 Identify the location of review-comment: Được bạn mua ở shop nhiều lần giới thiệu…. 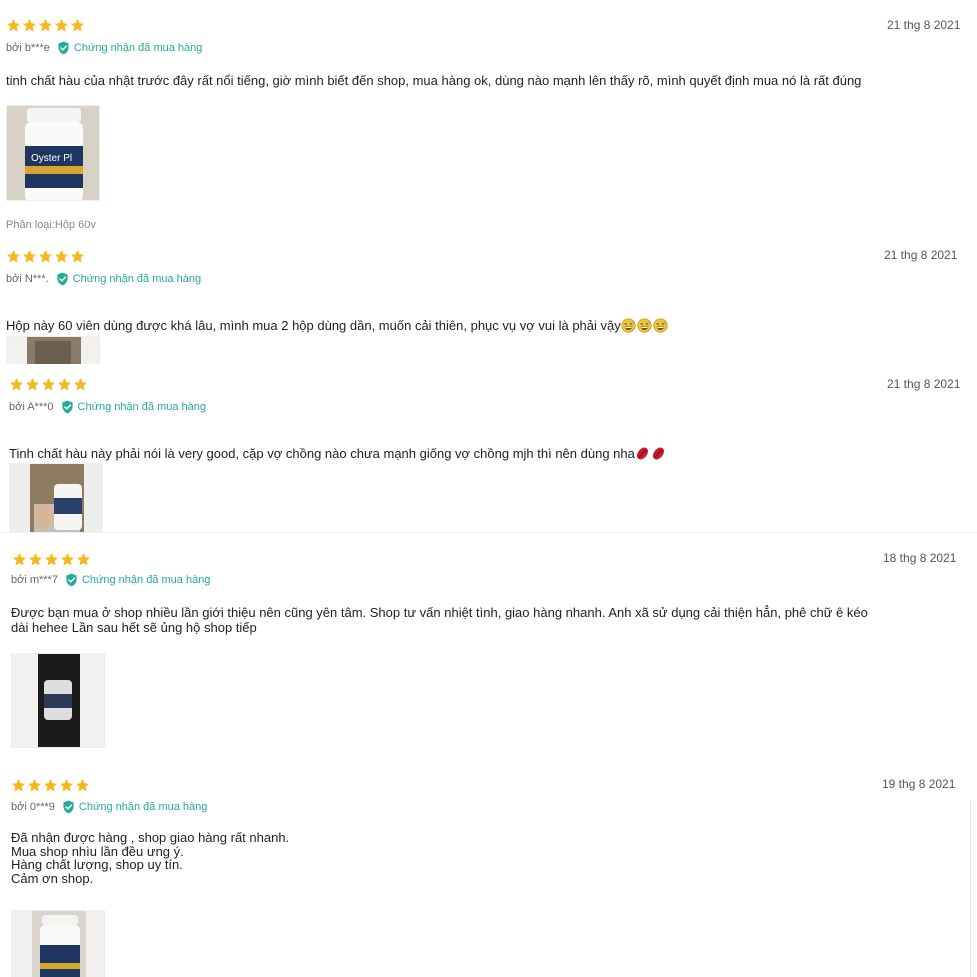
(439, 620).